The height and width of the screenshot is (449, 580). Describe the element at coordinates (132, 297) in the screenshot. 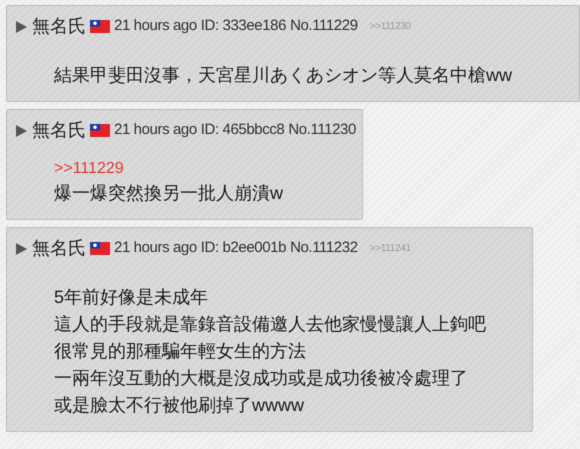

I see `post-text-line: 5年前好像是未成年` at that location.